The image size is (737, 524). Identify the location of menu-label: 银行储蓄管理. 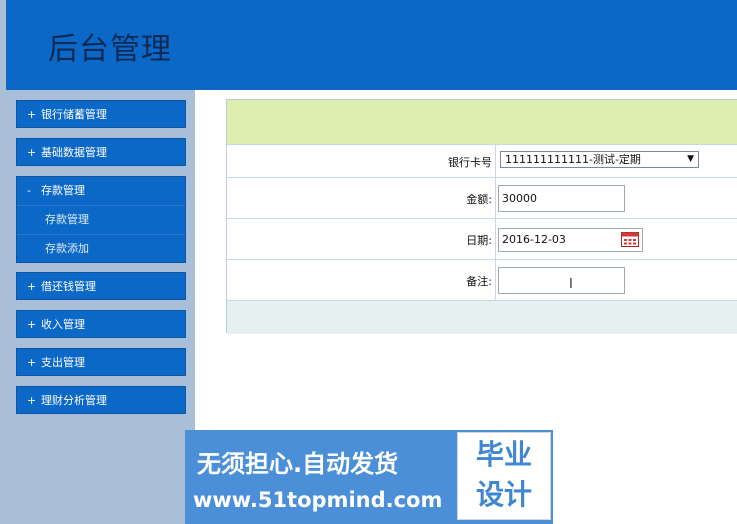
(74, 114).